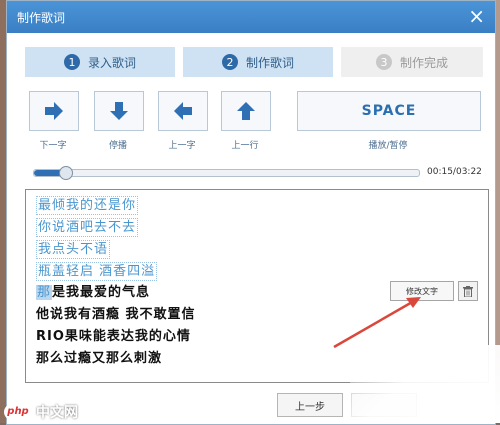  I want to click on playback-slider, so click(226, 173).